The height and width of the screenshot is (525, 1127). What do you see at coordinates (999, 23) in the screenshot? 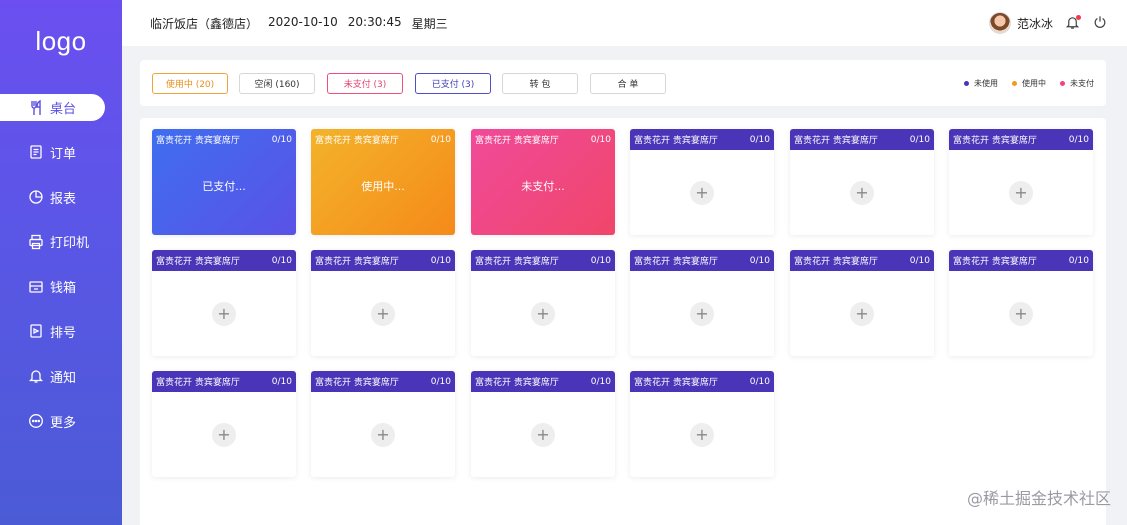
I see `avatar` at bounding box center [999, 23].